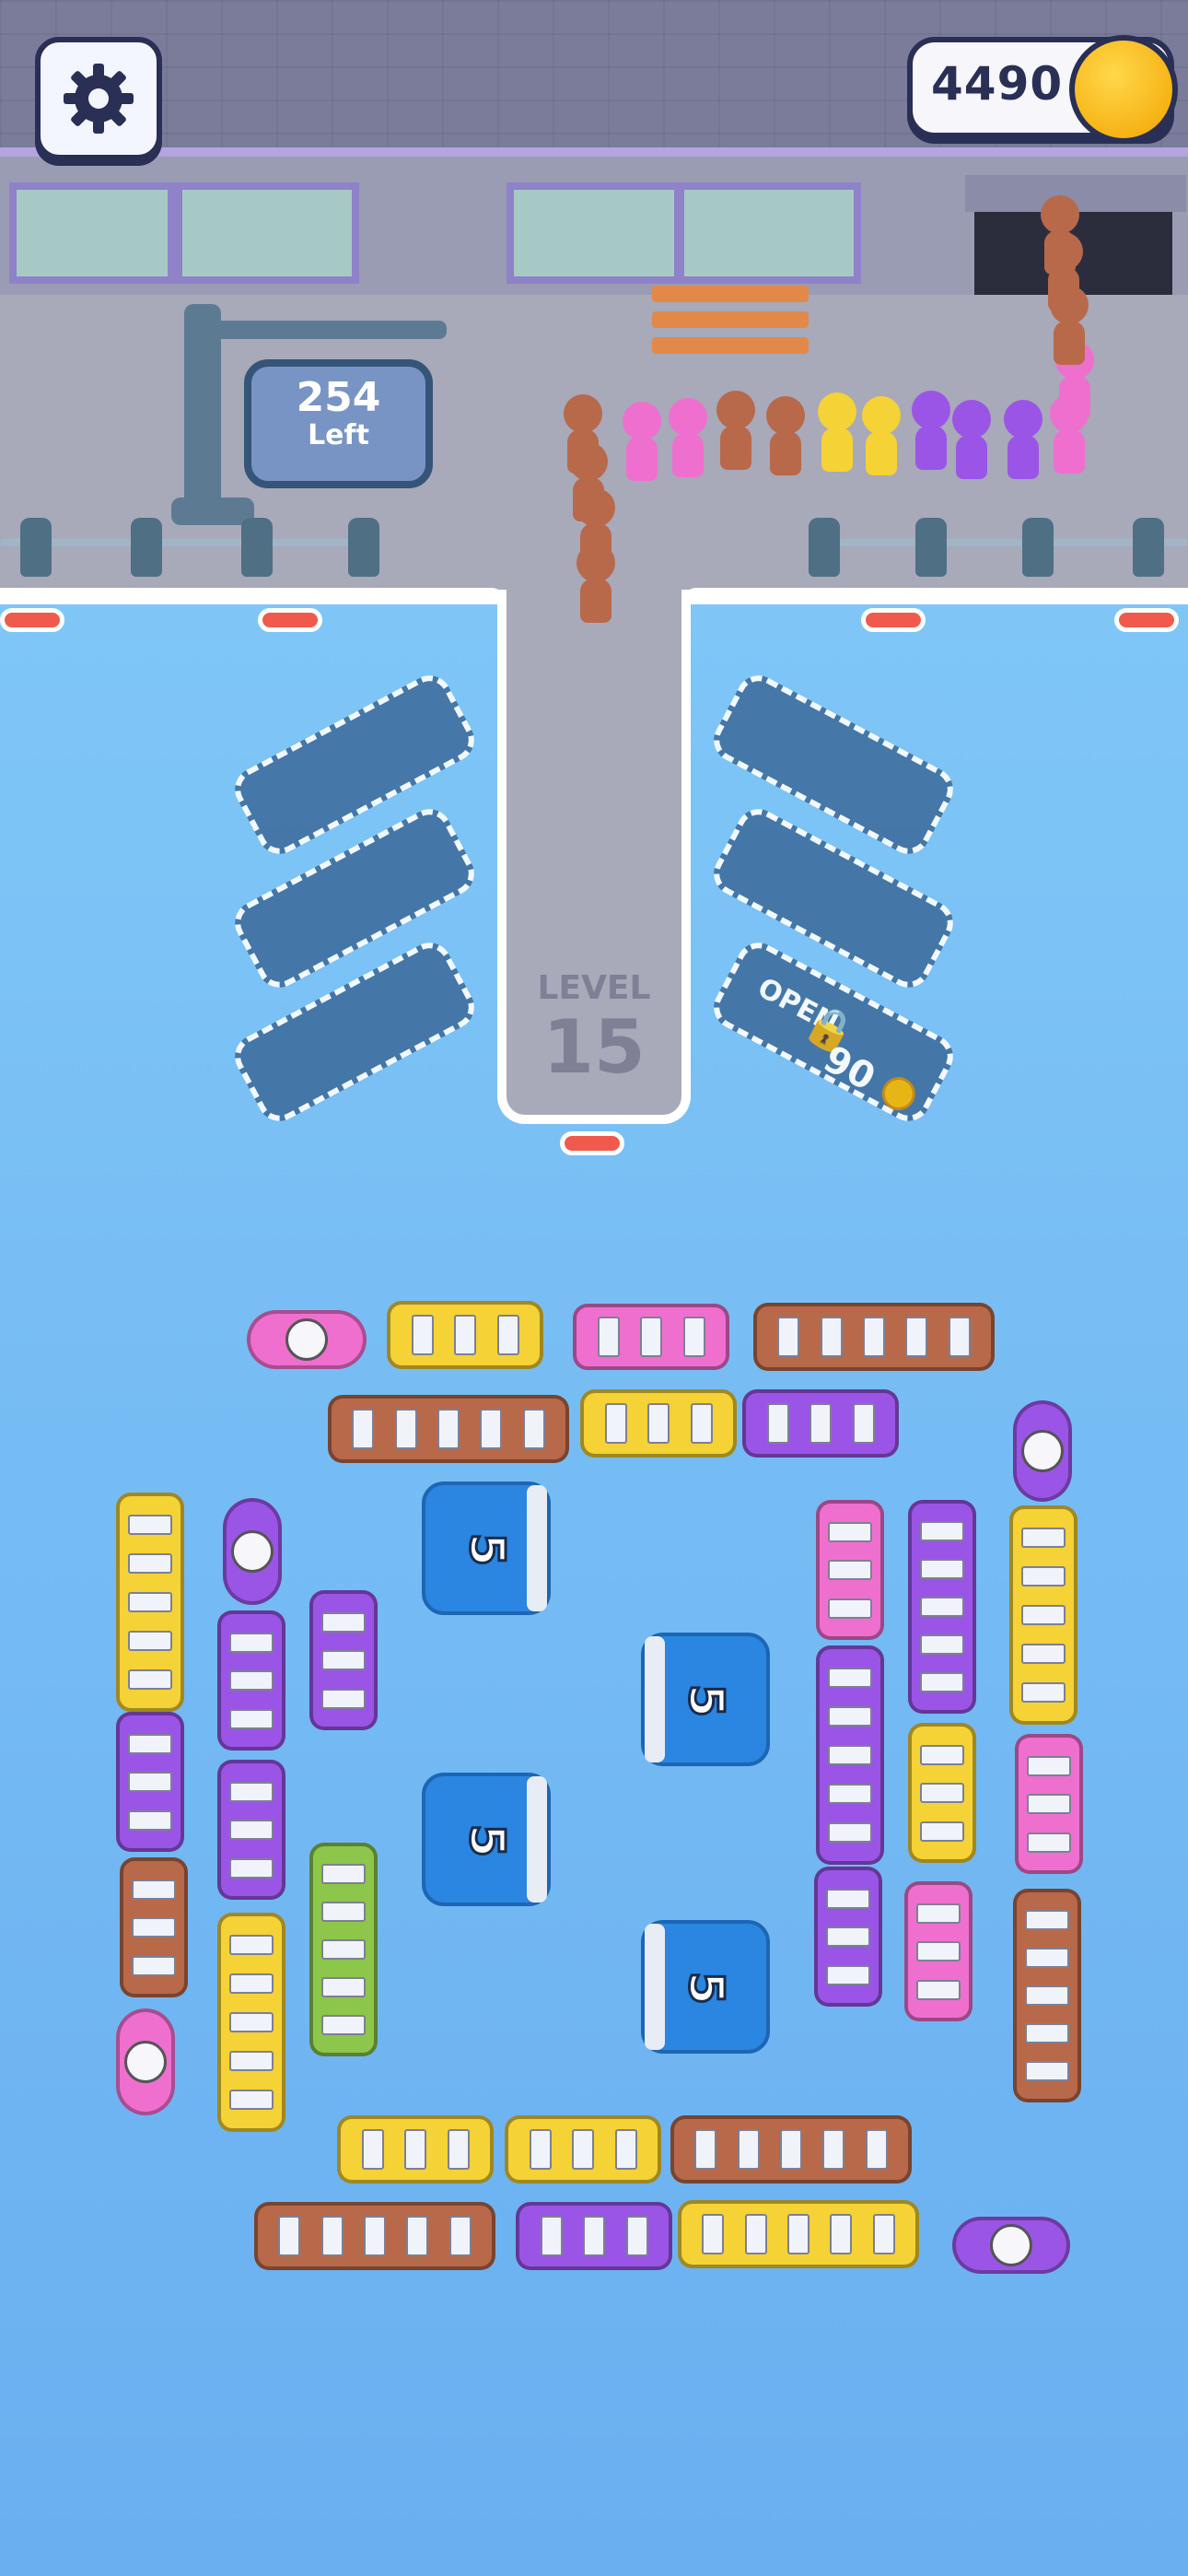 The width and height of the screenshot is (1188, 2576). I want to click on sign-base, so click(212, 511).